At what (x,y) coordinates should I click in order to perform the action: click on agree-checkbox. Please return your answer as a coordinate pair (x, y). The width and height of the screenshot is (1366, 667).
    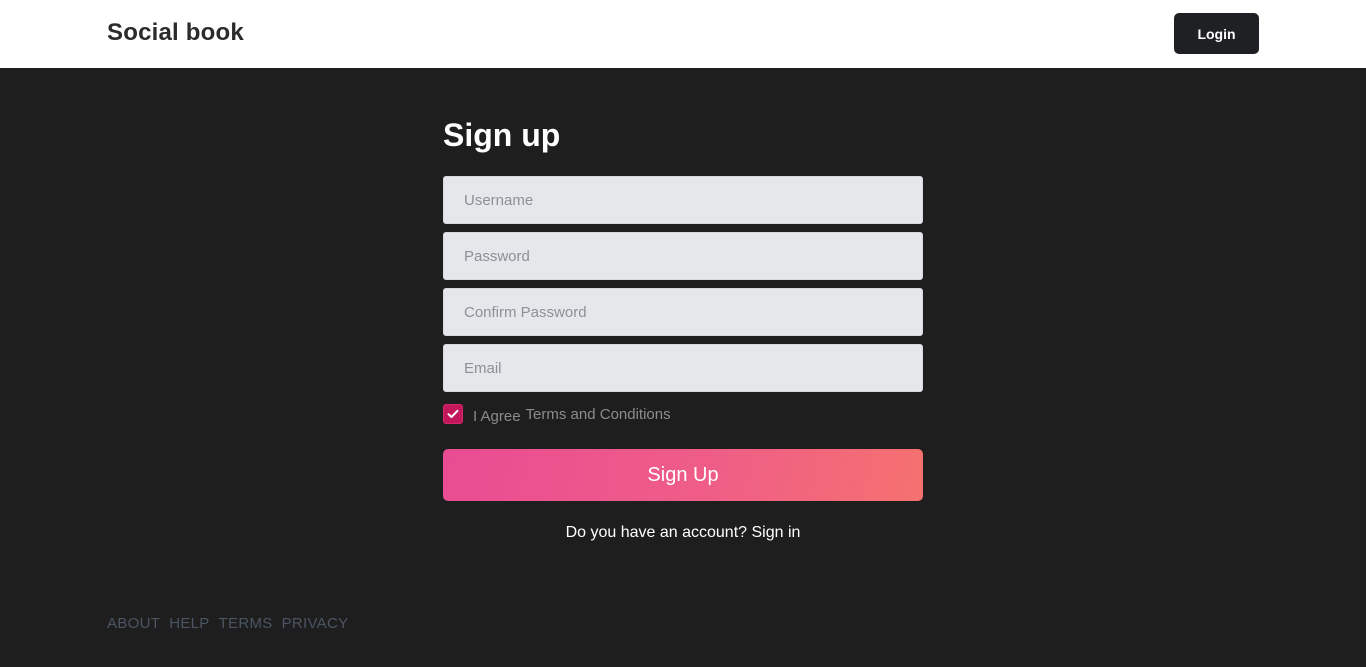
    Looking at the image, I should click on (453, 414).